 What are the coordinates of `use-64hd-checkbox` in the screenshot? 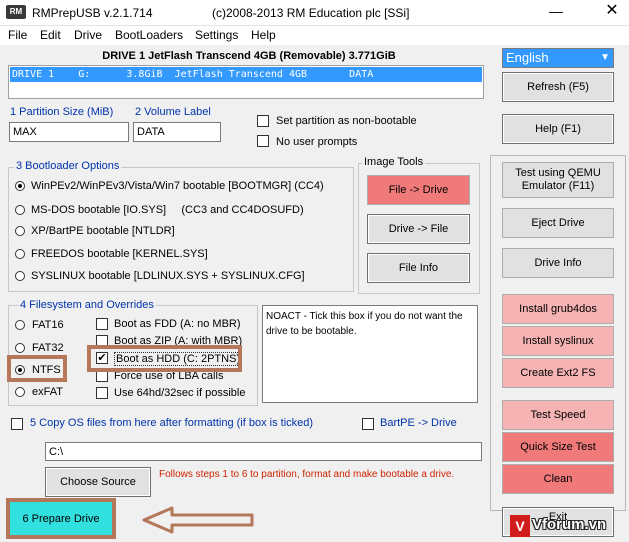 It's located at (102, 393).